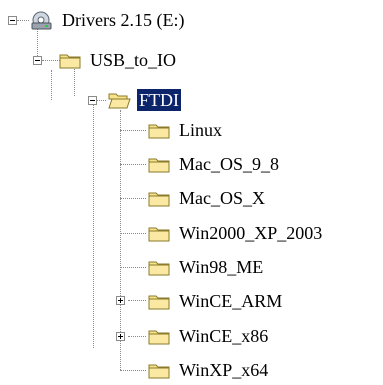 Image resolution: width=383 pixels, height=385 pixels. I want to click on tree-node-label: Mac_OS_9_8, so click(229, 164).